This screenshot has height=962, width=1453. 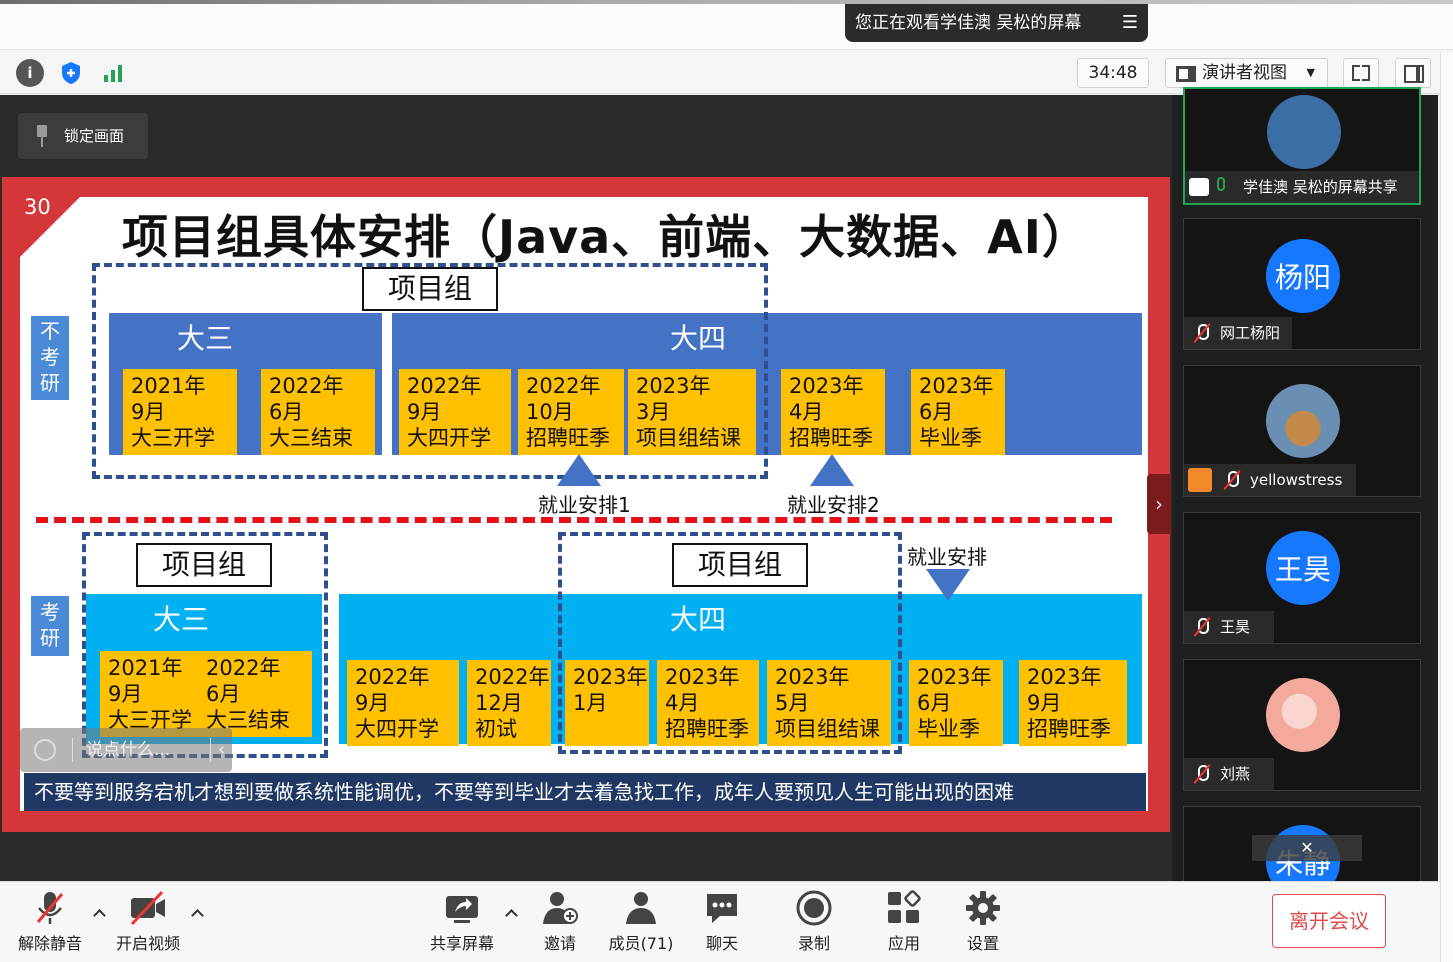 What do you see at coordinates (1310, 72) in the screenshot?
I see `chevron-down-icon: ▼` at bounding box center [1310, 72].